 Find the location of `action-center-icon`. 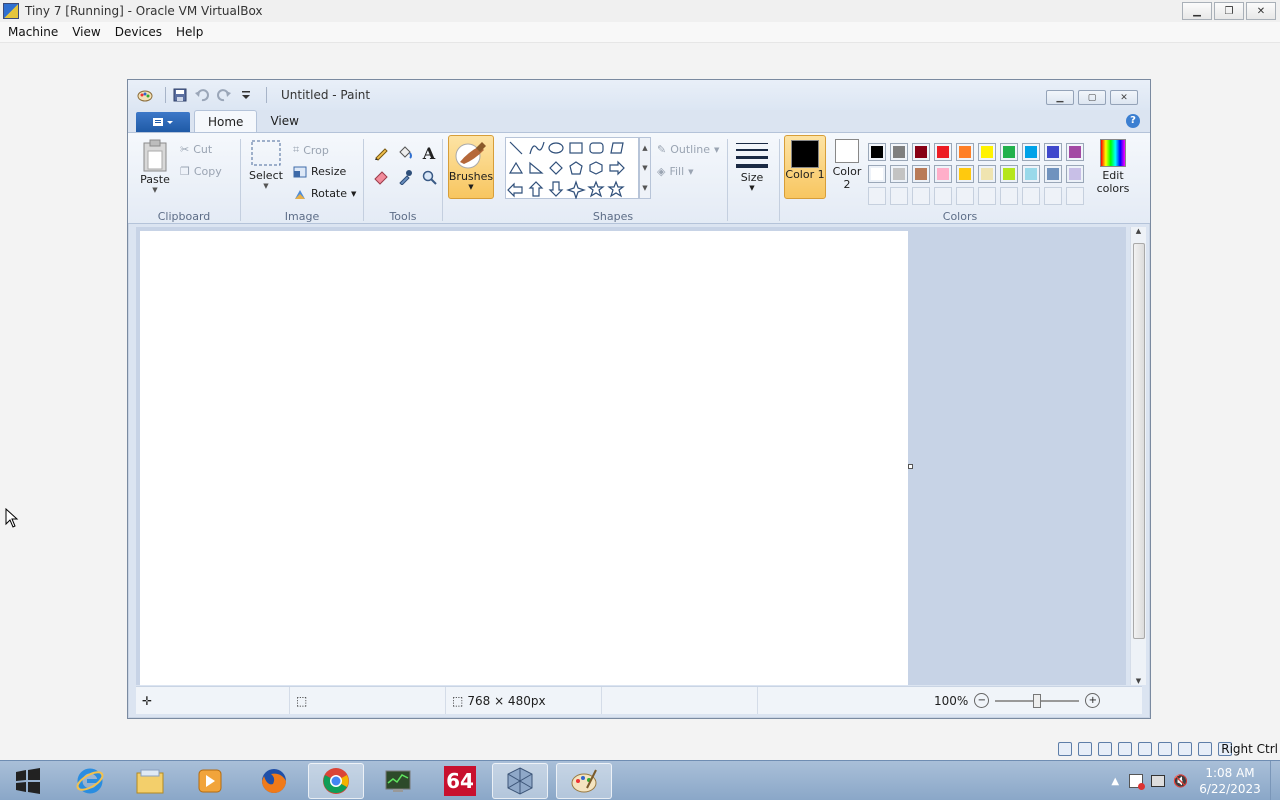

action-center-icon is located at coordinates (1137, 782).